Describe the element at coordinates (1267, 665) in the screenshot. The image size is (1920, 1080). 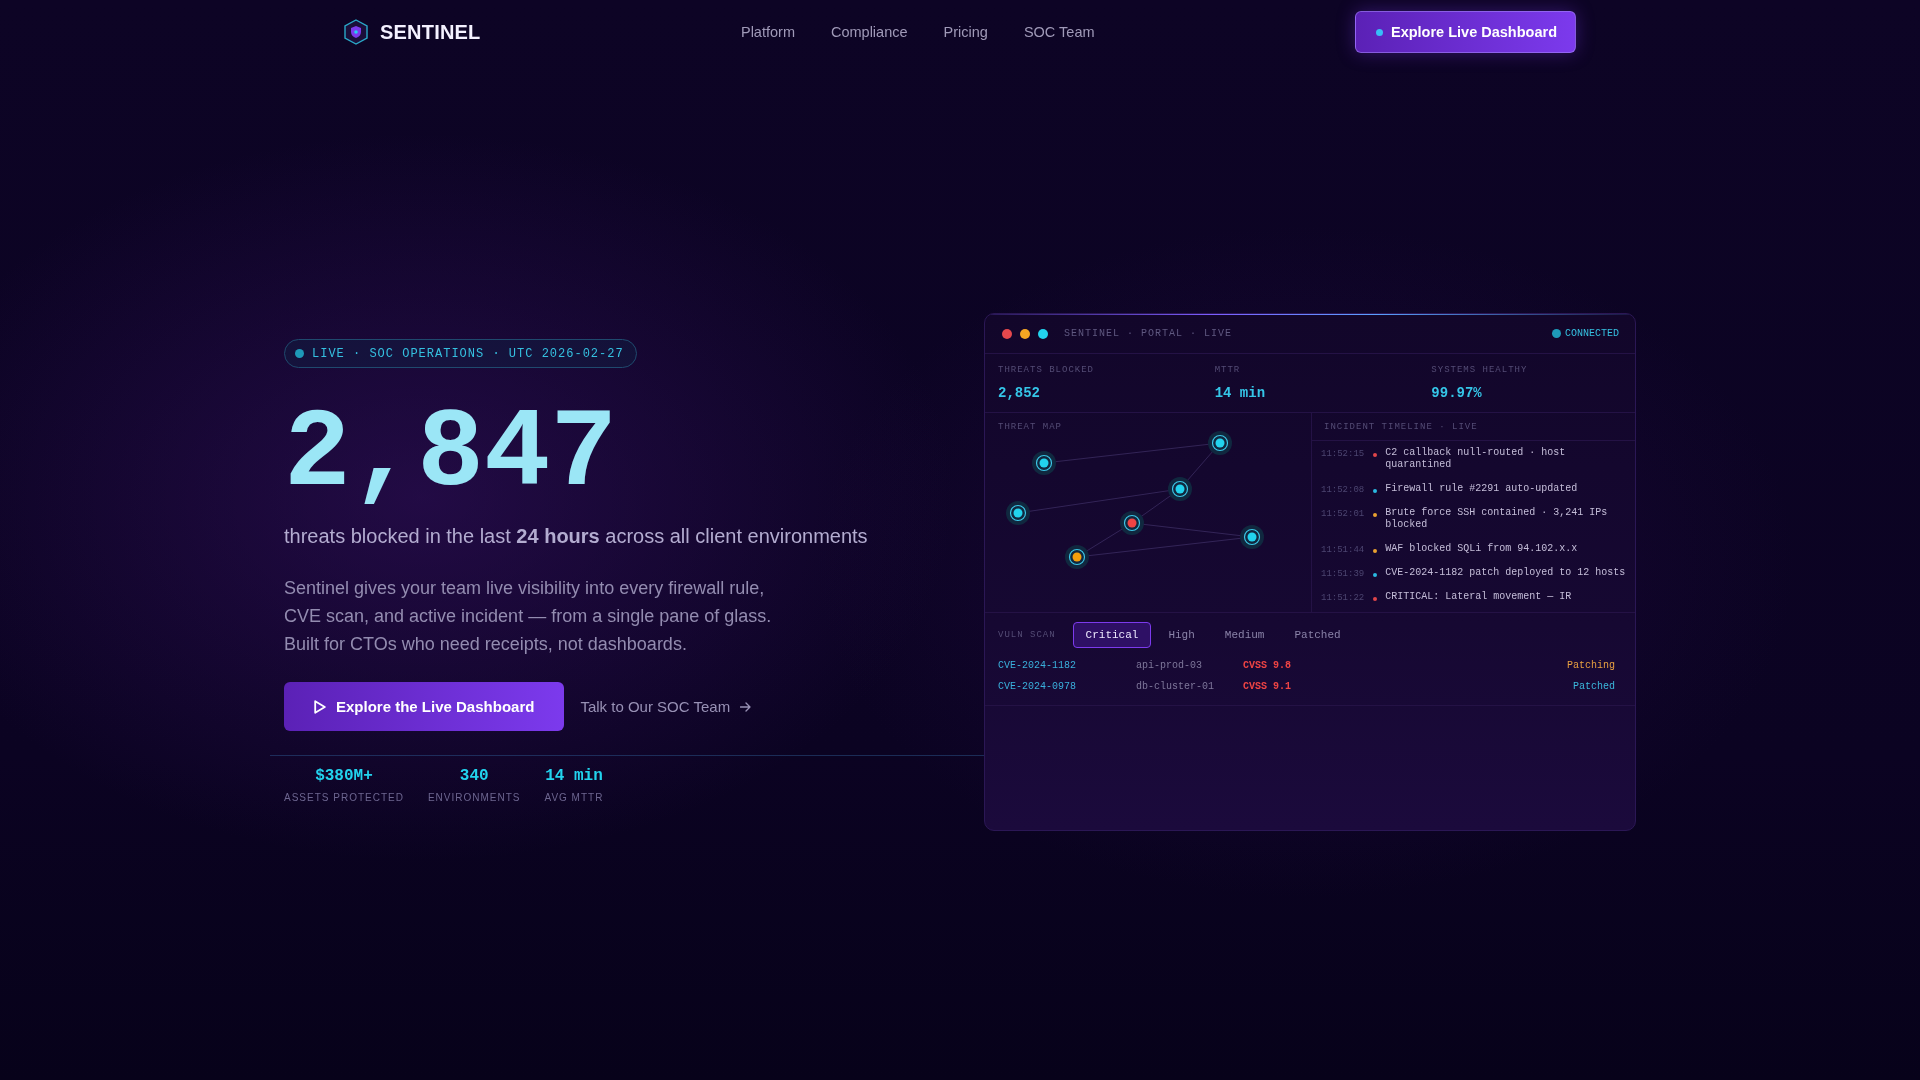
I see `cvss-score: CVSS 9.8` at that location.